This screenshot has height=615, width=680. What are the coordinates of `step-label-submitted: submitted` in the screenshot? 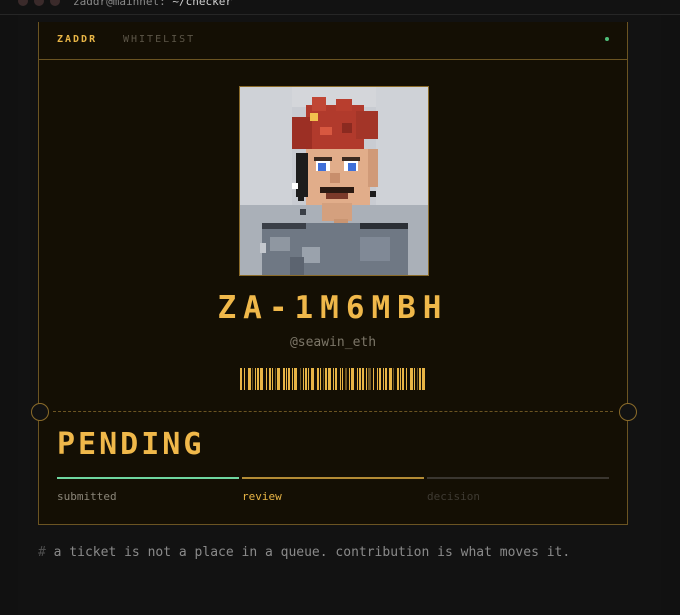 It's located at (87, 496).